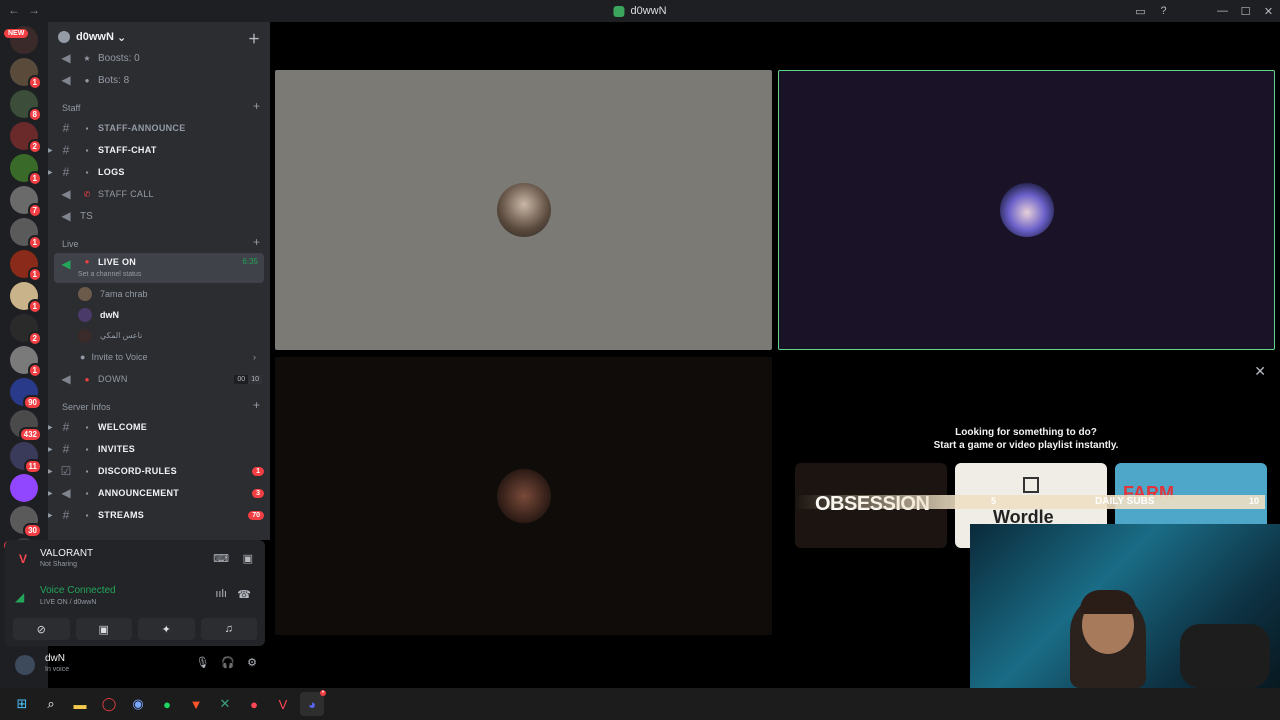 The height and width of the screenshot is (720, 1280). I want to click on activities-button: ✦, so click(166, 629).